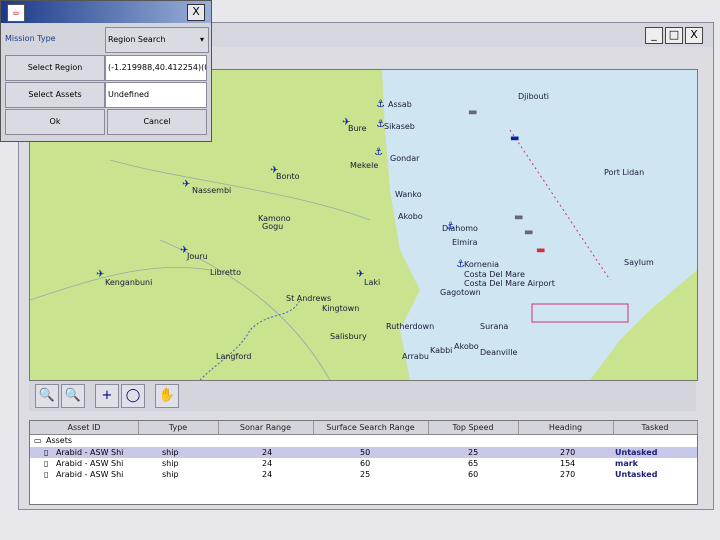 The height and width of the screenshot is (540, 720). Describe the element at coordinates (212, 190) in the screenshot. I see `place-label: Nassembi` at that location.